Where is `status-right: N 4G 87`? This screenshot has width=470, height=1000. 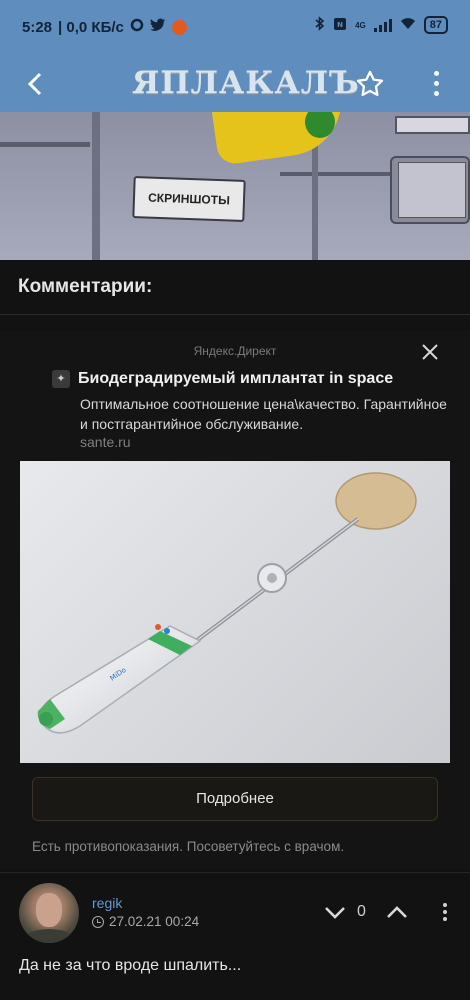 status-right: N 4G 87 is located at coordinates (381, 25).